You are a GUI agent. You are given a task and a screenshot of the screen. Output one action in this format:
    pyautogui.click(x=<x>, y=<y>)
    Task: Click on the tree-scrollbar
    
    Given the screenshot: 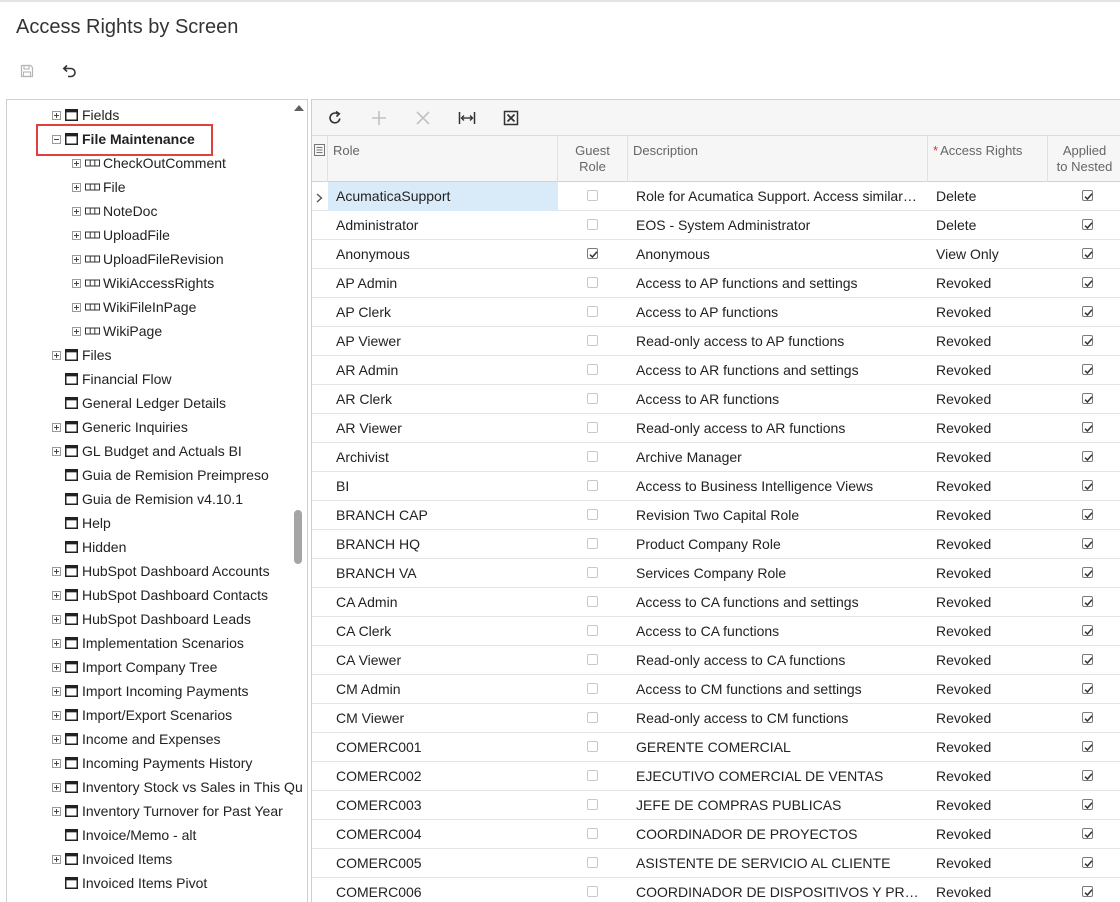 What is the action you would take?
    pyautogui.click(x=299, y=501)
    